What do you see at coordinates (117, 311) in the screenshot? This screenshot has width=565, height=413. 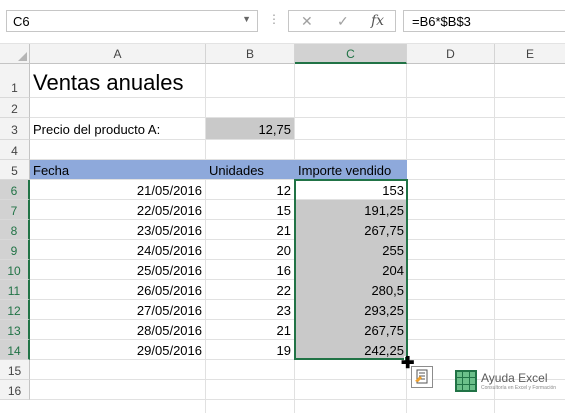 I see `cell-fecha: 27/05/2016` at bounding box center [117, 311].